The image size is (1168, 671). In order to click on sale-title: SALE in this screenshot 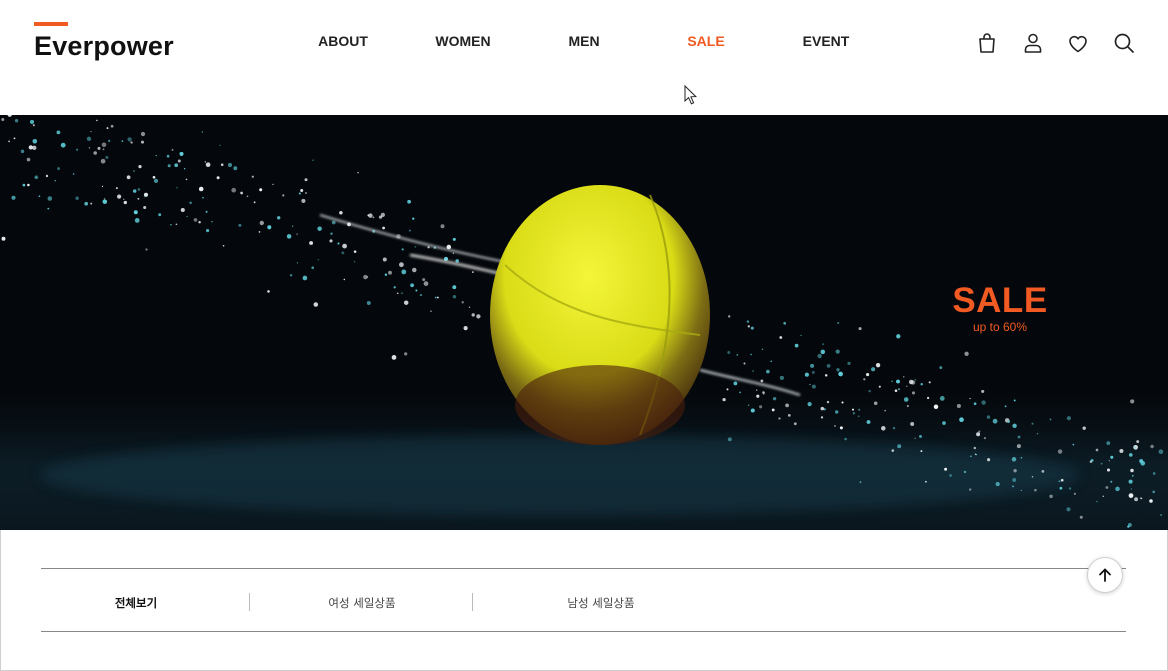, I will do `click(1000, 300)`.